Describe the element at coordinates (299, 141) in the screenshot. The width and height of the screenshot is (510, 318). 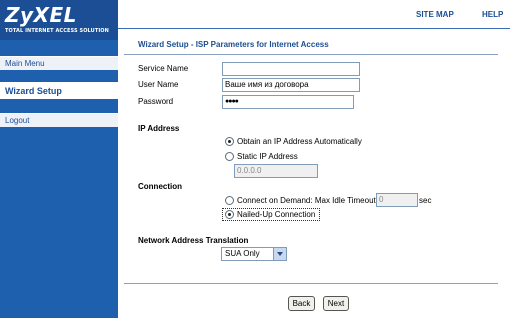
I see `ip-auto-label: Obtain an IP Address Automatically` at that location.